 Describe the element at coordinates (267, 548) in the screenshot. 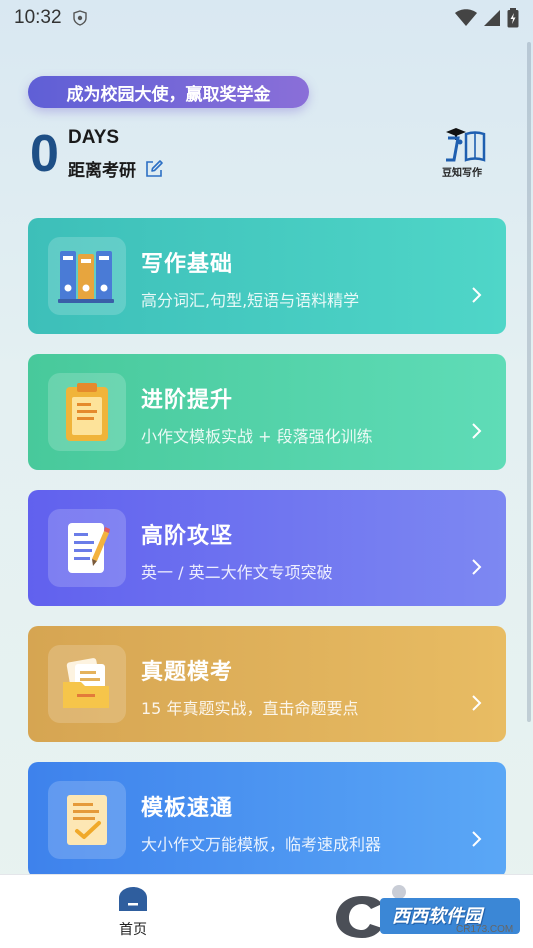

I see `card-high-level-breakthrough: 高阶攻坚 英一 / 英二大作文专项突破` at that location.